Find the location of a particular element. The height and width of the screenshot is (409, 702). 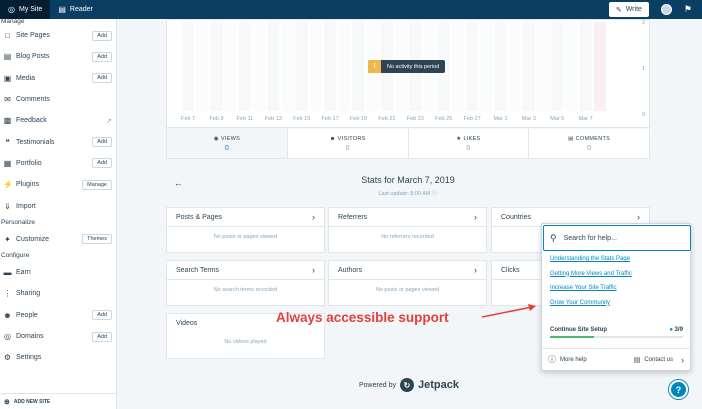

help-link: Grow Your Community is located at coordinates (591, 307).